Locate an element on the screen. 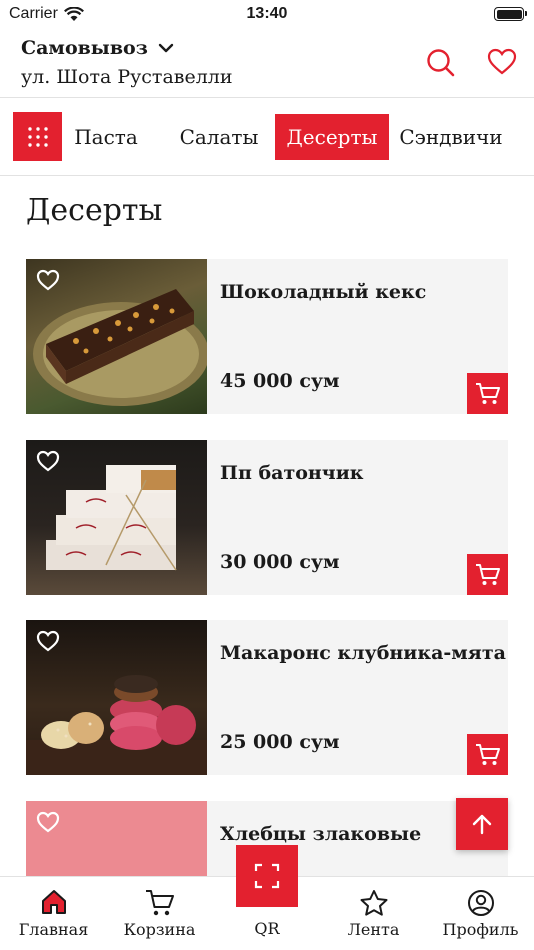  scroll-to-top-button is located at coordinates (482, 824).